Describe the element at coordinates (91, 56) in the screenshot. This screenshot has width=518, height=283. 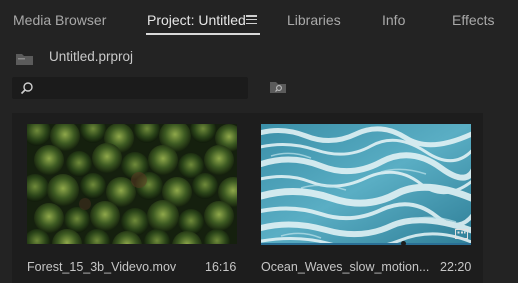
I see `project-file-name: Untitled.prproj` at that location.